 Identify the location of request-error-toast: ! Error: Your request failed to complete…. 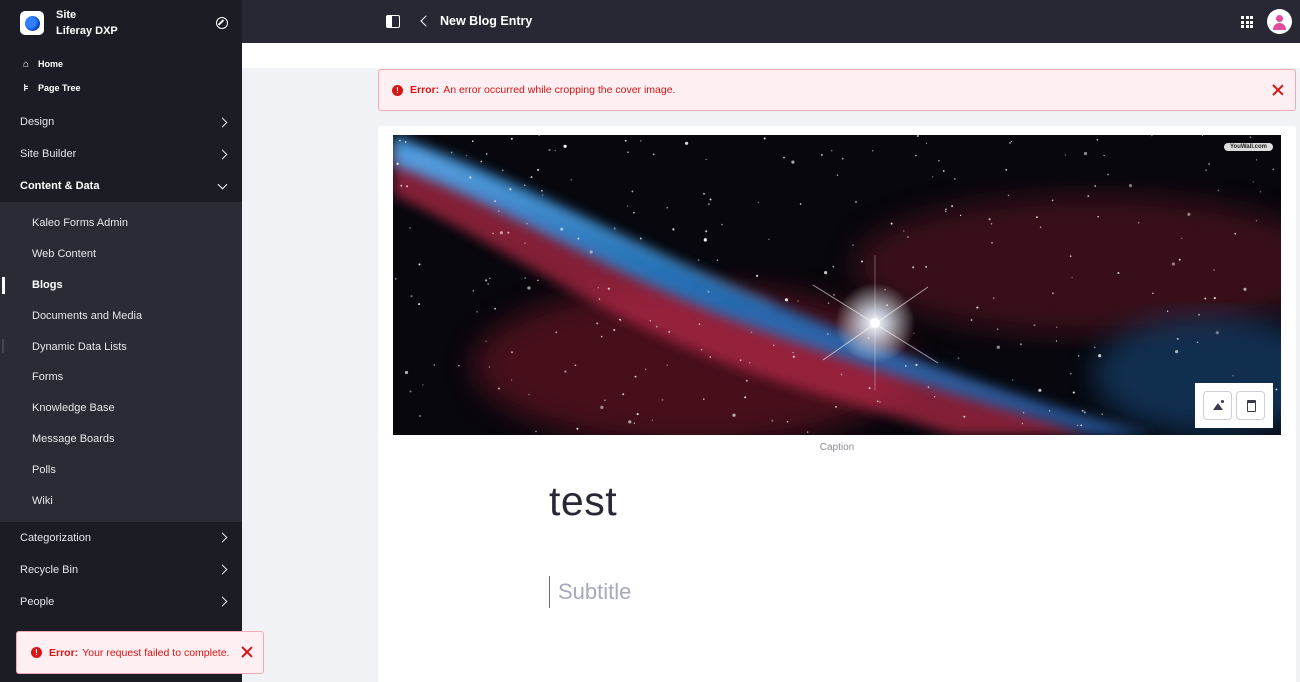
(140, 652).